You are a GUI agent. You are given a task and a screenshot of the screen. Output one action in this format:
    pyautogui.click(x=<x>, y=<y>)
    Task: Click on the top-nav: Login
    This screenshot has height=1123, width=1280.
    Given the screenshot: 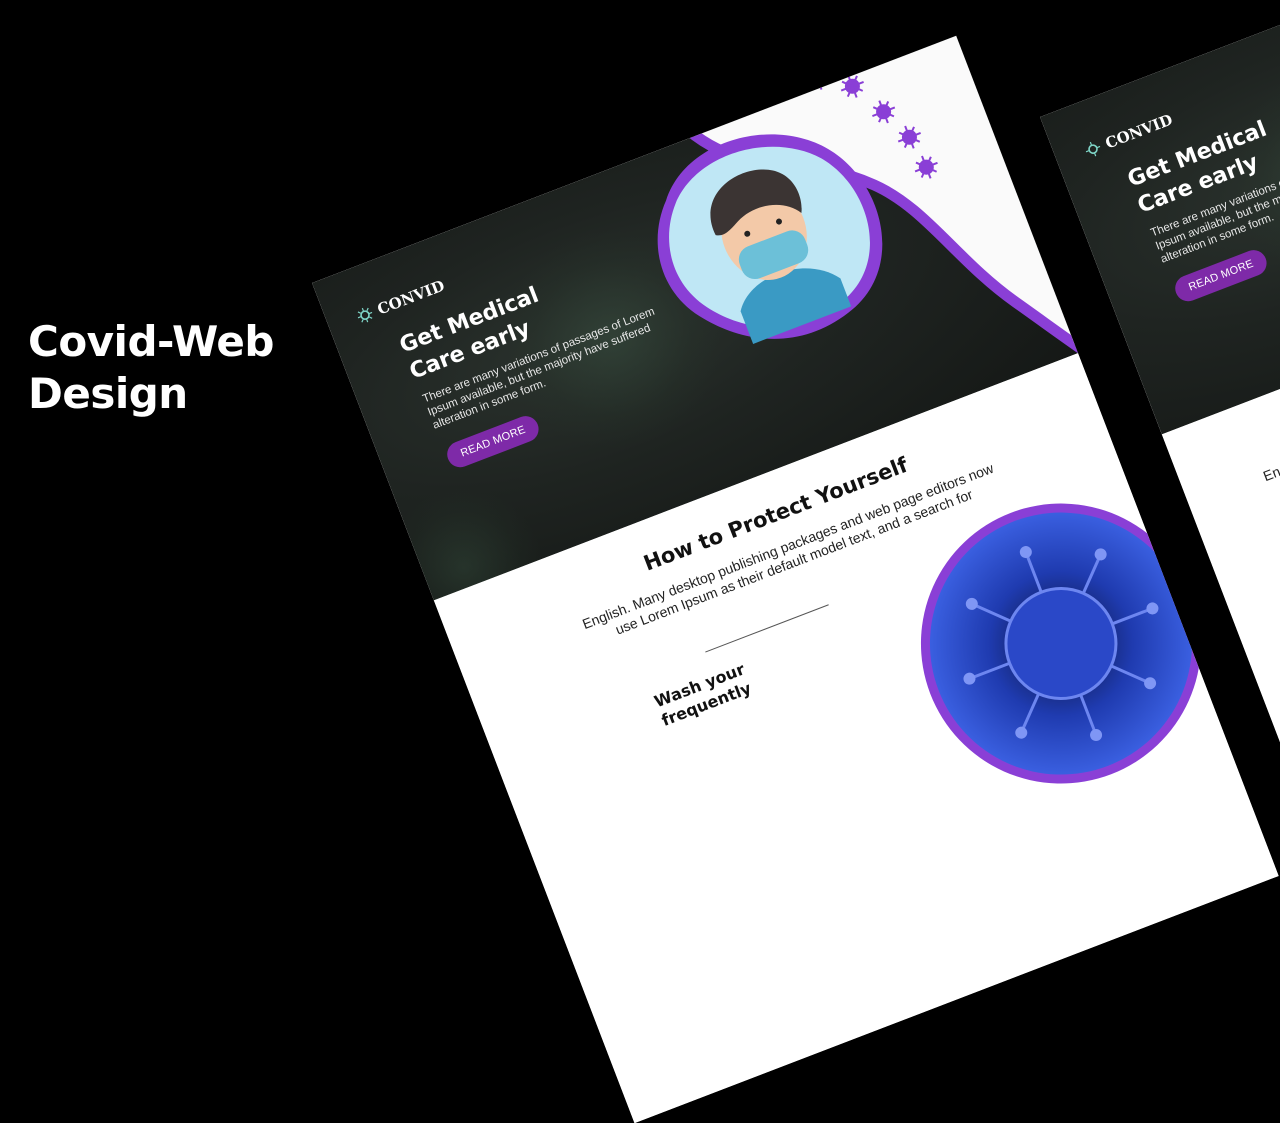 What is the action you would take?
    pyautogui.click(x=785, y=57)
    